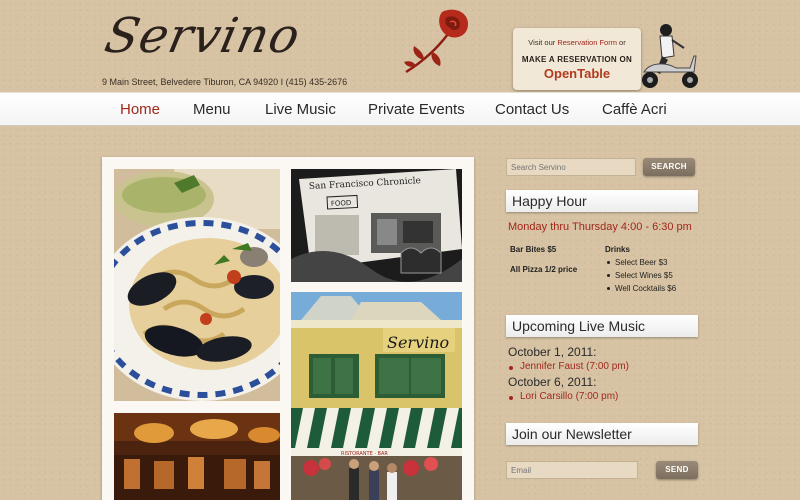 Image resolution: width=800 pixels, height=500 pixels. I want to click on event-date: October 6, 2011:, so click(552, 382).